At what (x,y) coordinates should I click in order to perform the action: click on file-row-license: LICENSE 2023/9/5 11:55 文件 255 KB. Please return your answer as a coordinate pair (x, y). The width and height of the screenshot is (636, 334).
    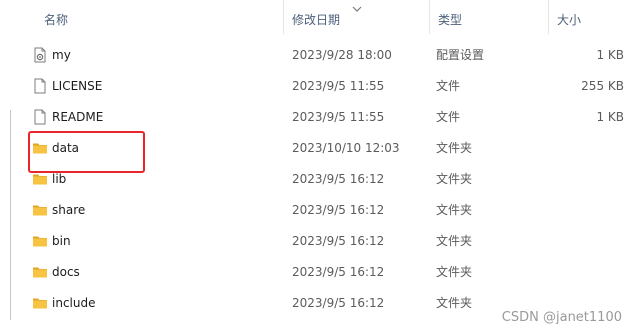
    Looking at the image, I should click on (330, 86).